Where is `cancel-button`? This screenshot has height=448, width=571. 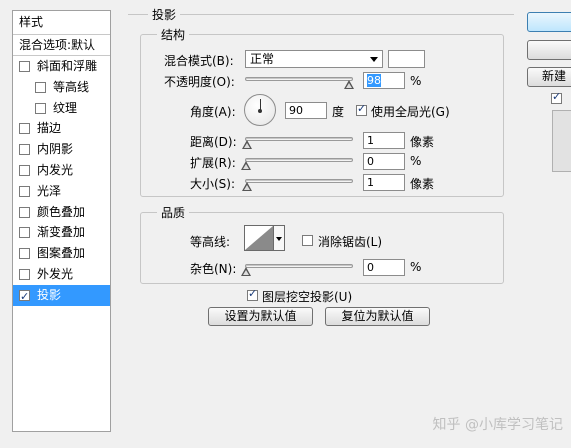 cancel-button is located at coordinates (549, 50).